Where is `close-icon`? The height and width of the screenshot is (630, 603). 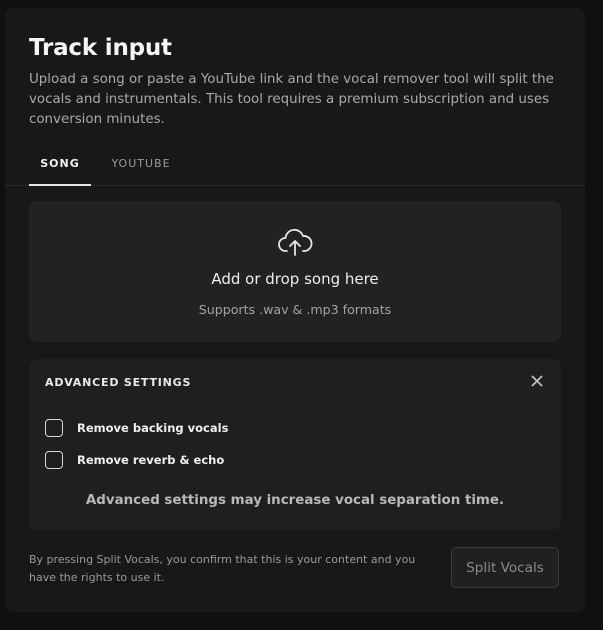
close-icon is located at coordinates (537, 381).